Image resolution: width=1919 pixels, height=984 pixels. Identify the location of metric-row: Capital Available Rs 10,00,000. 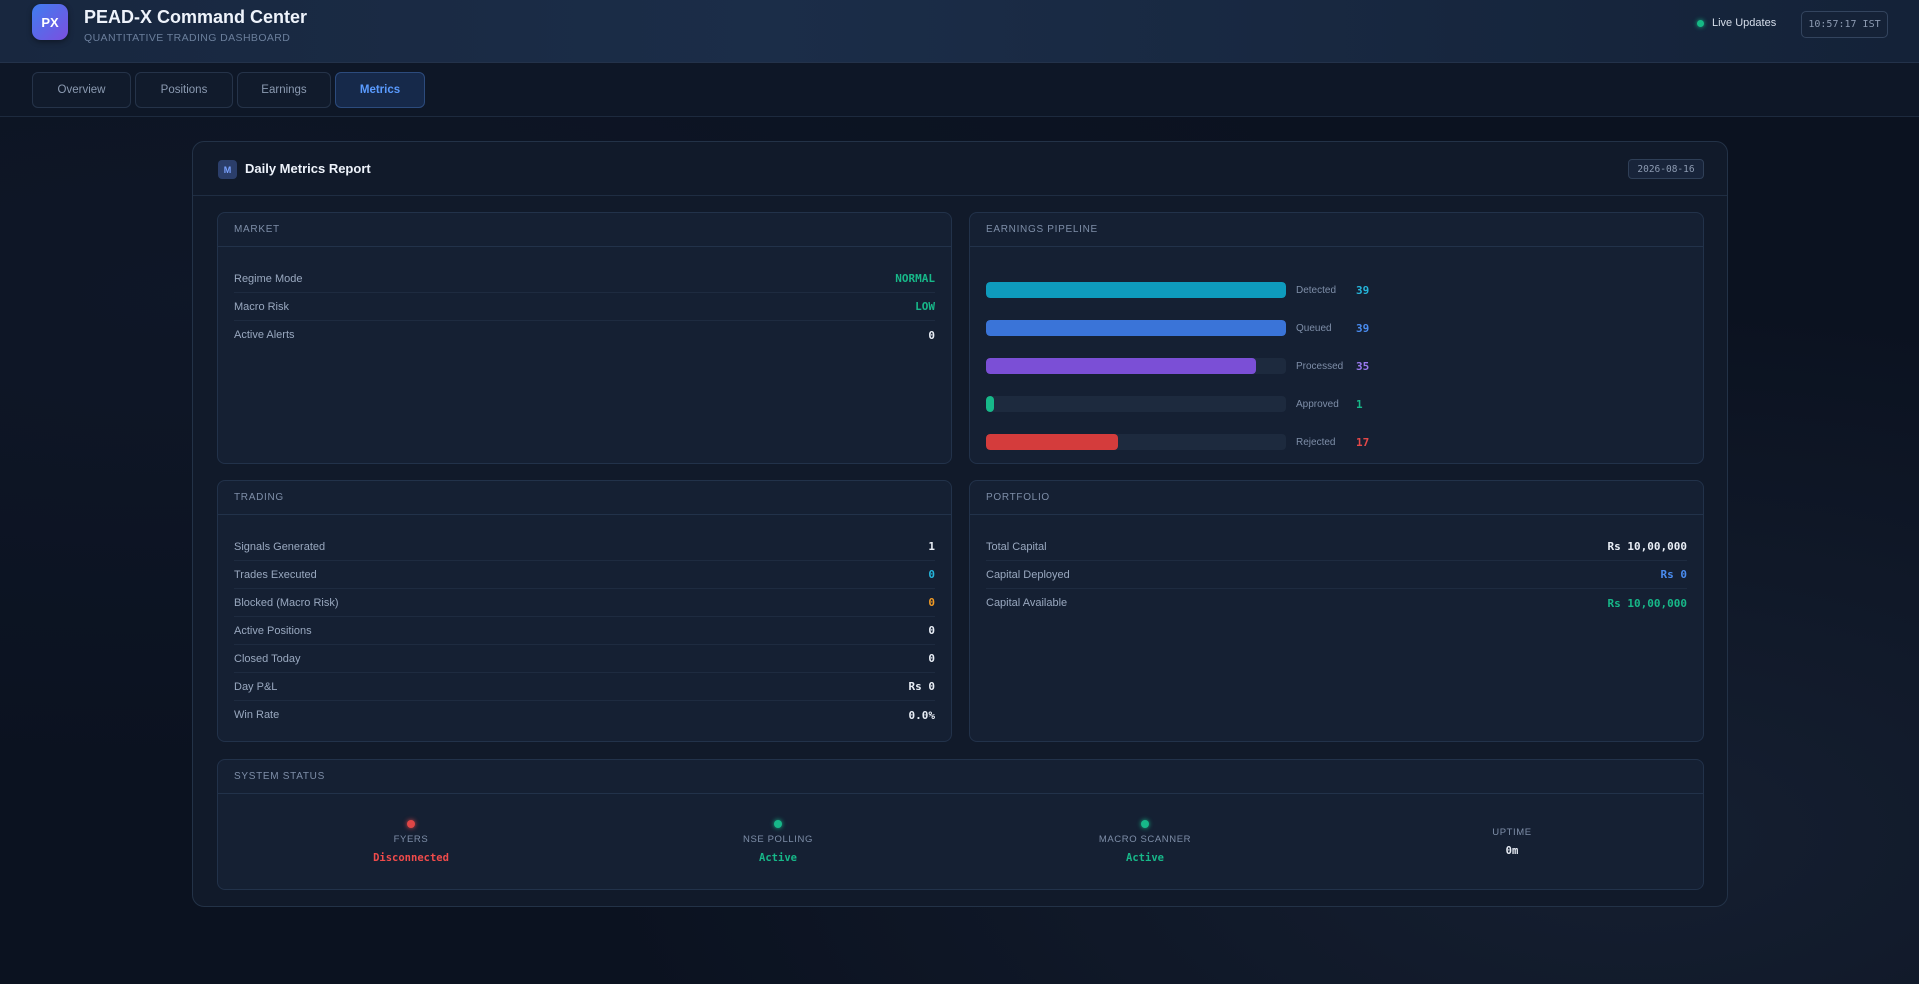
(1336, 603).